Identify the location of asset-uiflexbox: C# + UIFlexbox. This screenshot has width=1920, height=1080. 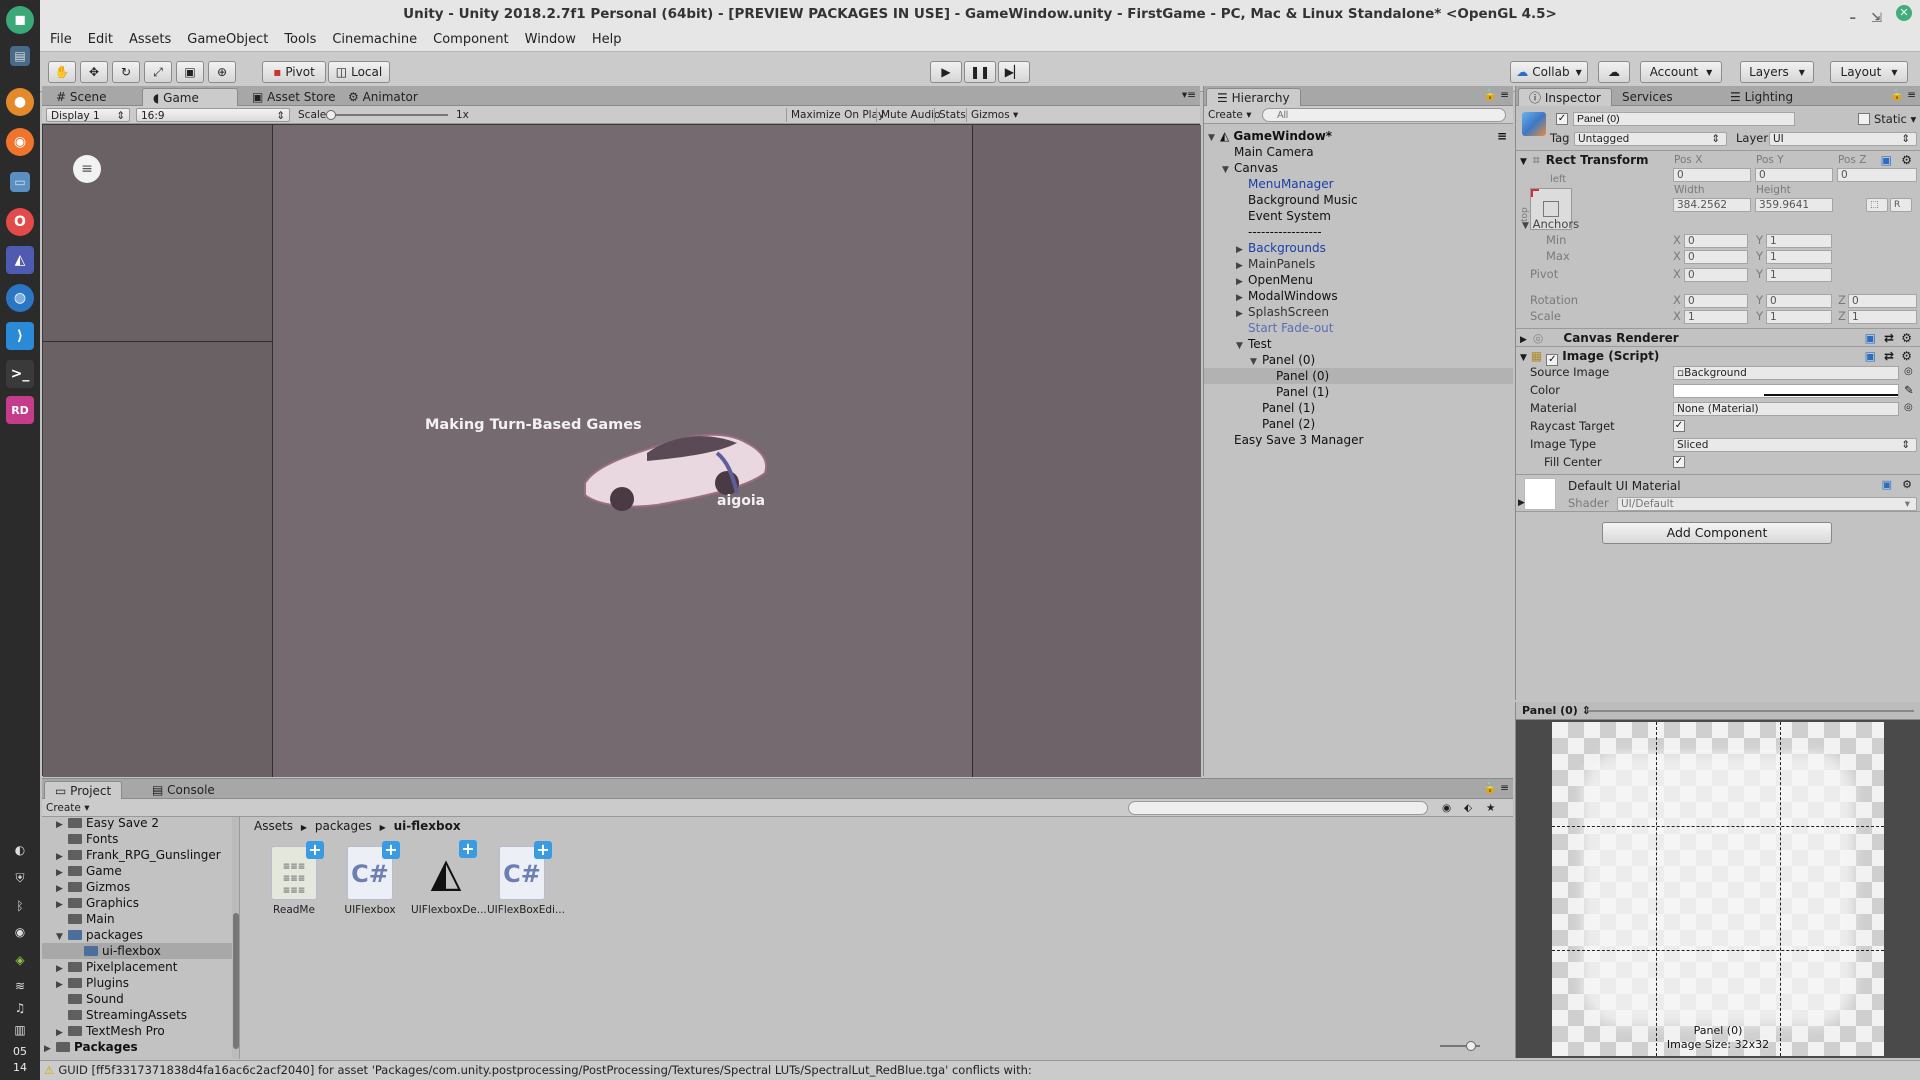
(370, 878).